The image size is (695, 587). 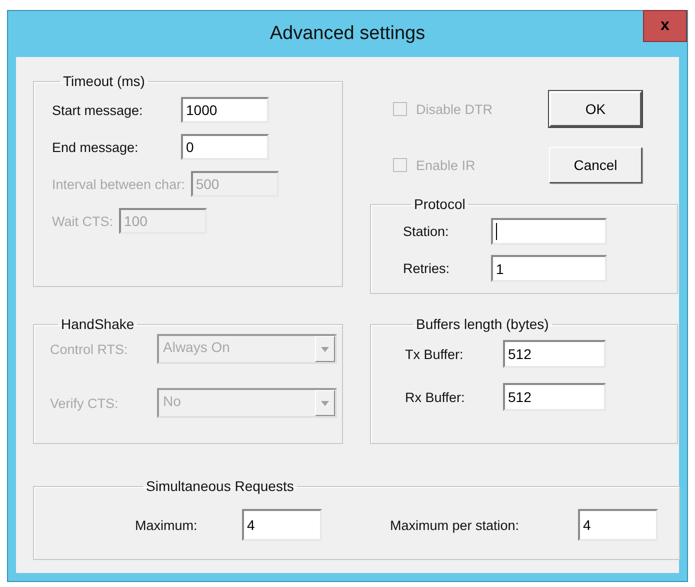 I want to click on group-title: HandShake, so click(x=98, y=324).